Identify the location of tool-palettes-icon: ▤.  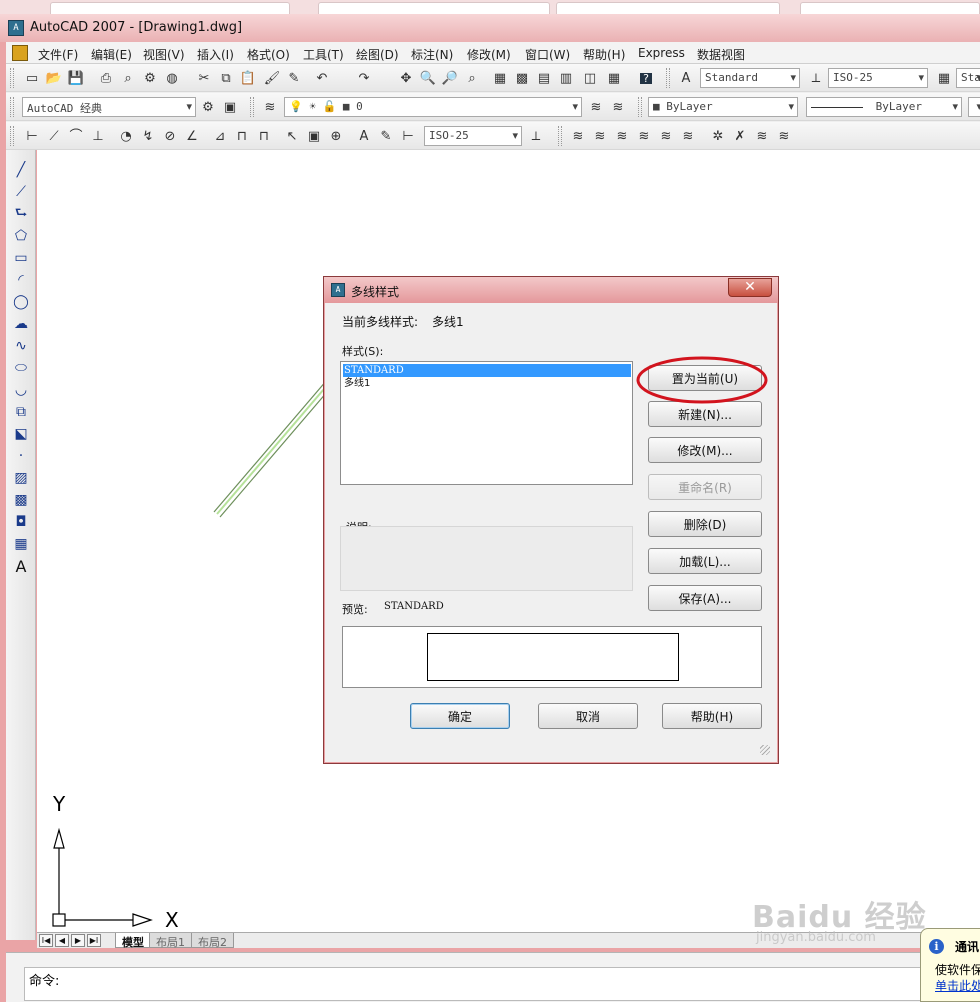
(544, 78).